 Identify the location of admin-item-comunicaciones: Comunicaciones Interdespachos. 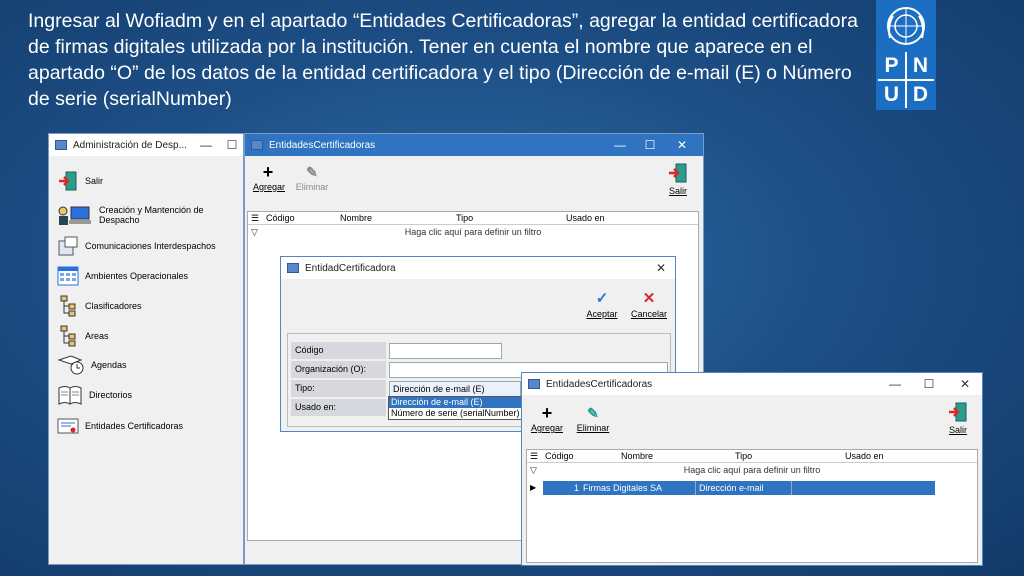
(136, 246).